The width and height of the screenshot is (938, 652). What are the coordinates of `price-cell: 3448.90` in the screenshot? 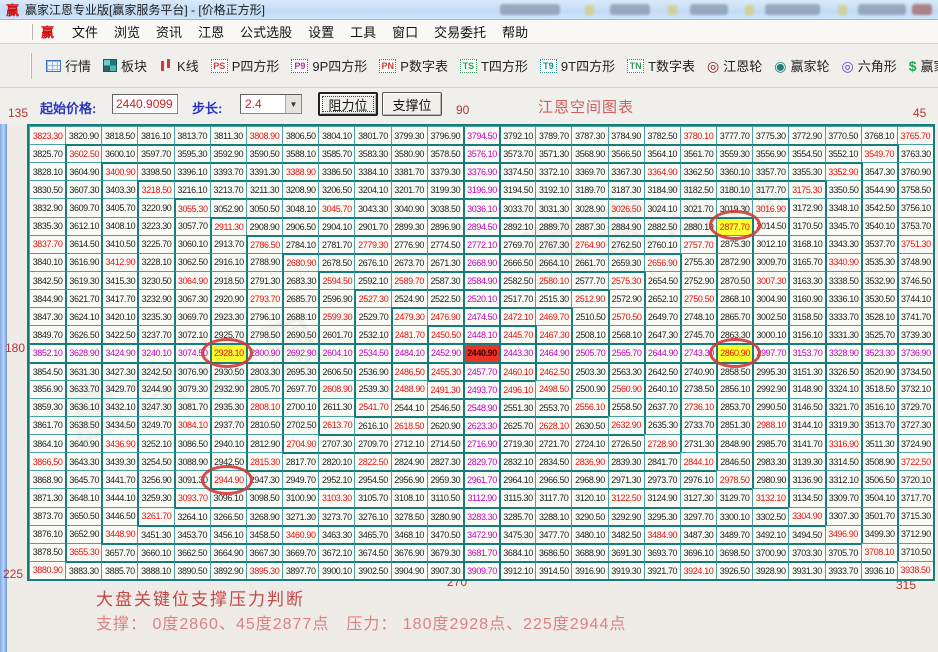 It's located at (119, 533).